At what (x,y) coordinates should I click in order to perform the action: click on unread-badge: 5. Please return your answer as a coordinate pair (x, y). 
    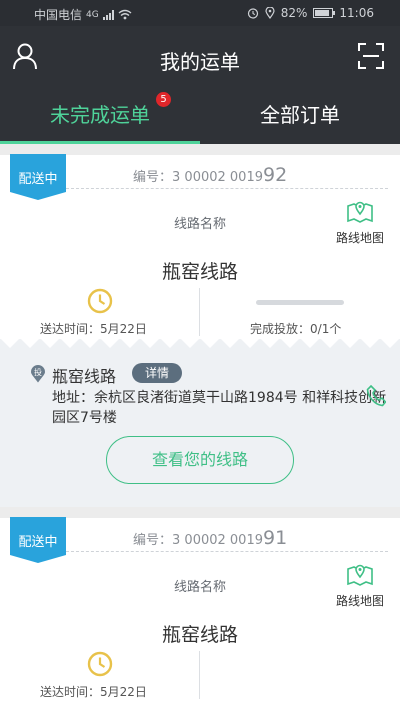
    Looking at the image, I should click on (163, 99).